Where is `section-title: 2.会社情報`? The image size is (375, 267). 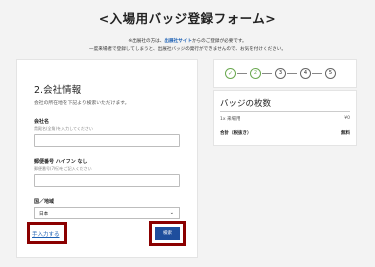
section-title: 2.会社情報 is located at coordinates (58, 90).